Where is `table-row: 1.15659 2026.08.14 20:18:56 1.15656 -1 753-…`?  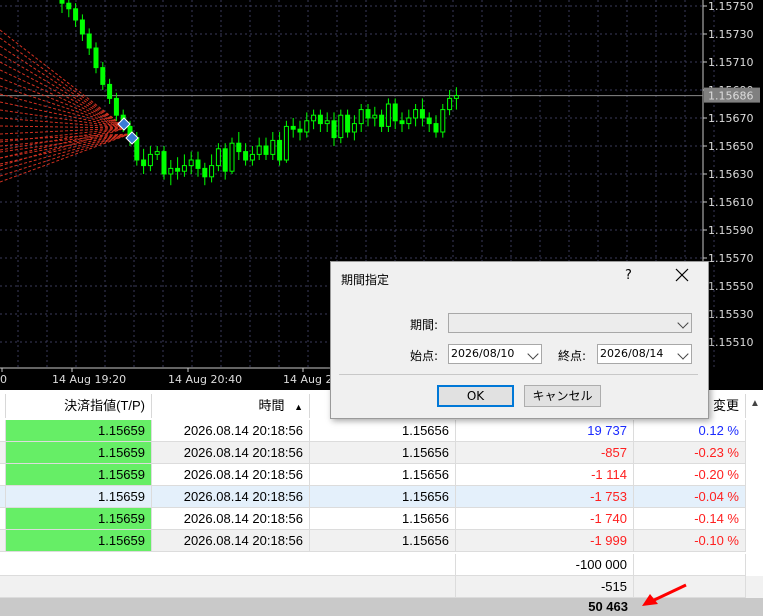 table-row: 1.15659 2026.08.14 20:18:56 1.15656 -1 753-… is located at coordinates (373, 497).